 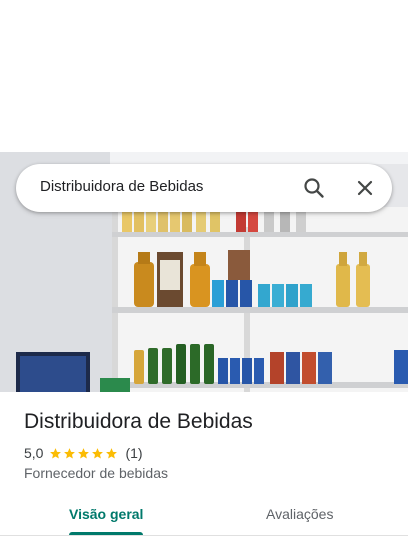 I want to click on rating-row: 5,0 (1), so click(x=83, y=453).